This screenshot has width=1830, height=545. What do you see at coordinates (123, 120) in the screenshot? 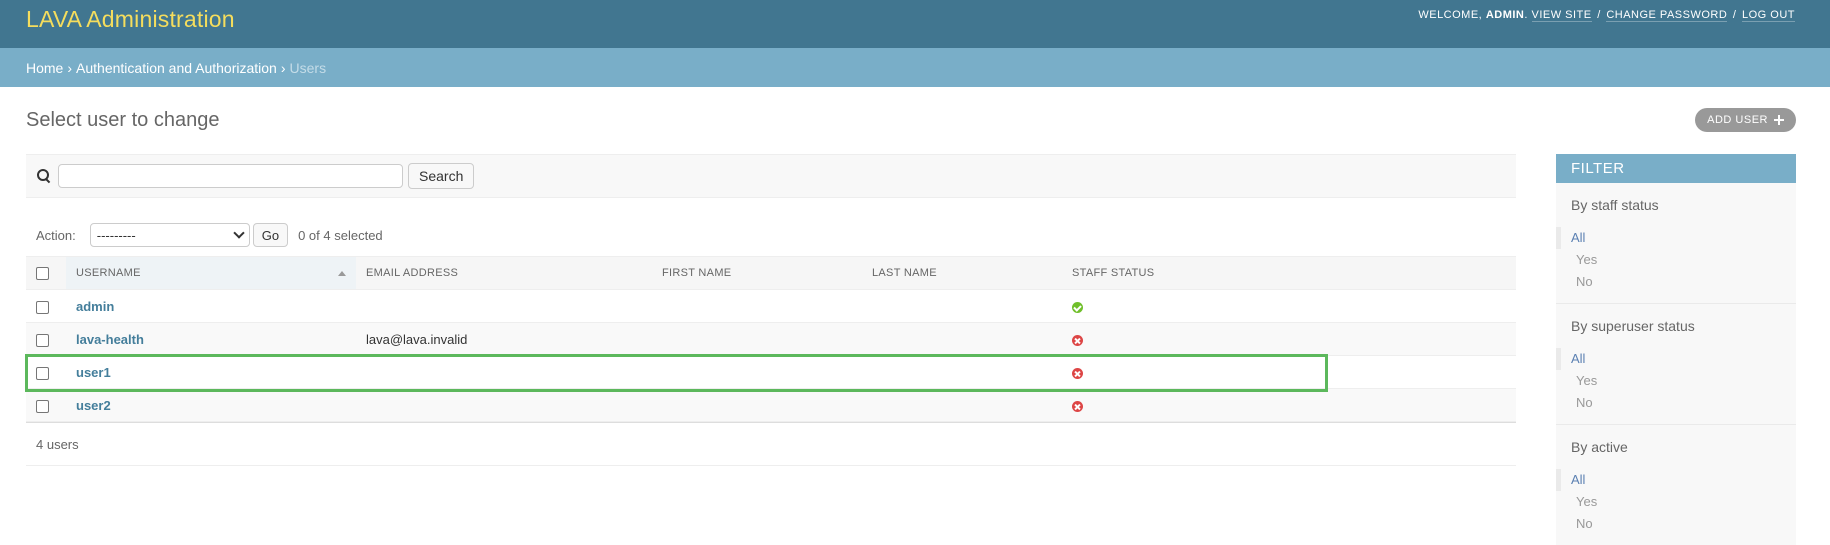
I see `page-title: Select user to change` at bounding box center [123, 120].